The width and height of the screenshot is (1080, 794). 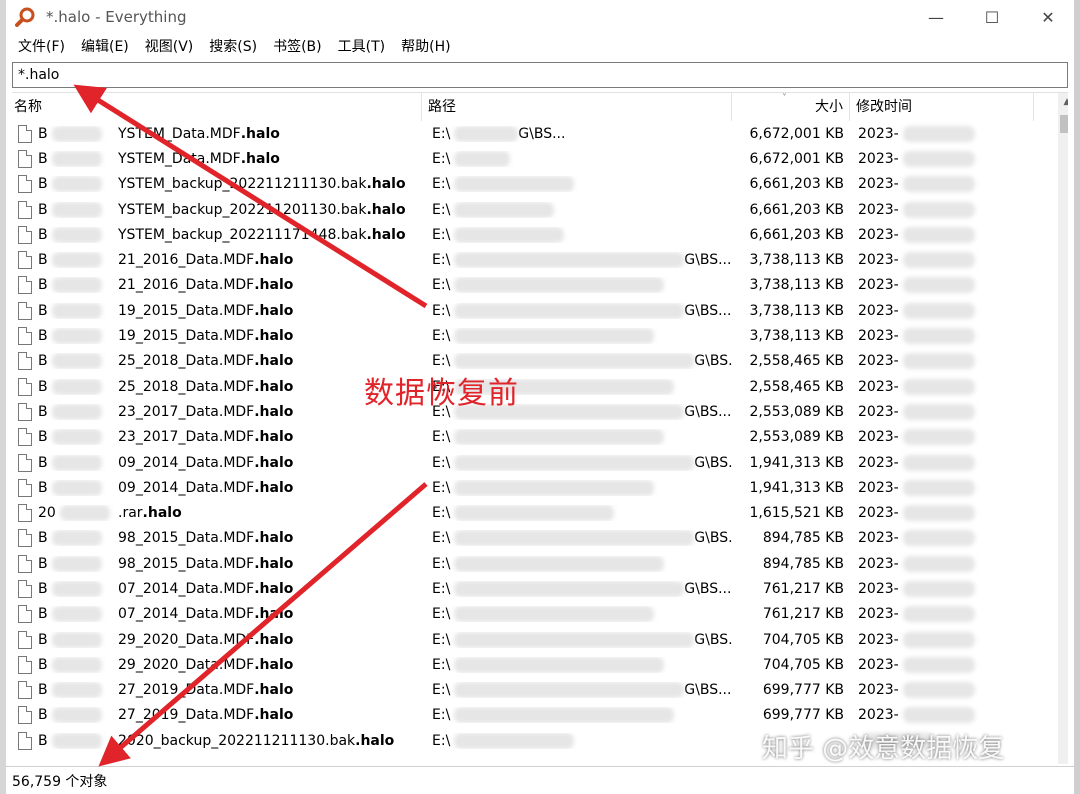 What do you see at coordinates (532, 664) in the screenshot?
I see `table-row: B 29_2020_Data.MDF .halo E:\ 704,705 KB 2023-` at bounding box center [532, 664].